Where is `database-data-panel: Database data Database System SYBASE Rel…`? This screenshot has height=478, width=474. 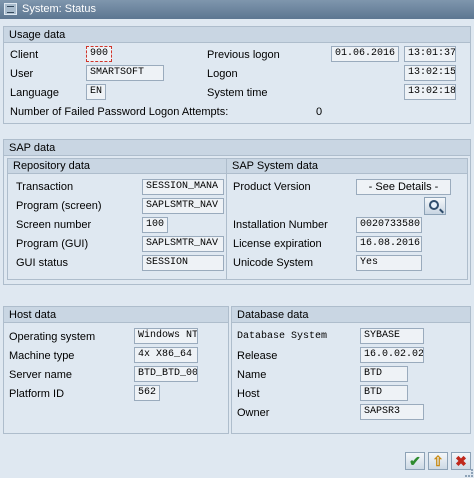 database-data-panel: Database data Database System SYBASE Rel… is located at coordinates (351, 370).